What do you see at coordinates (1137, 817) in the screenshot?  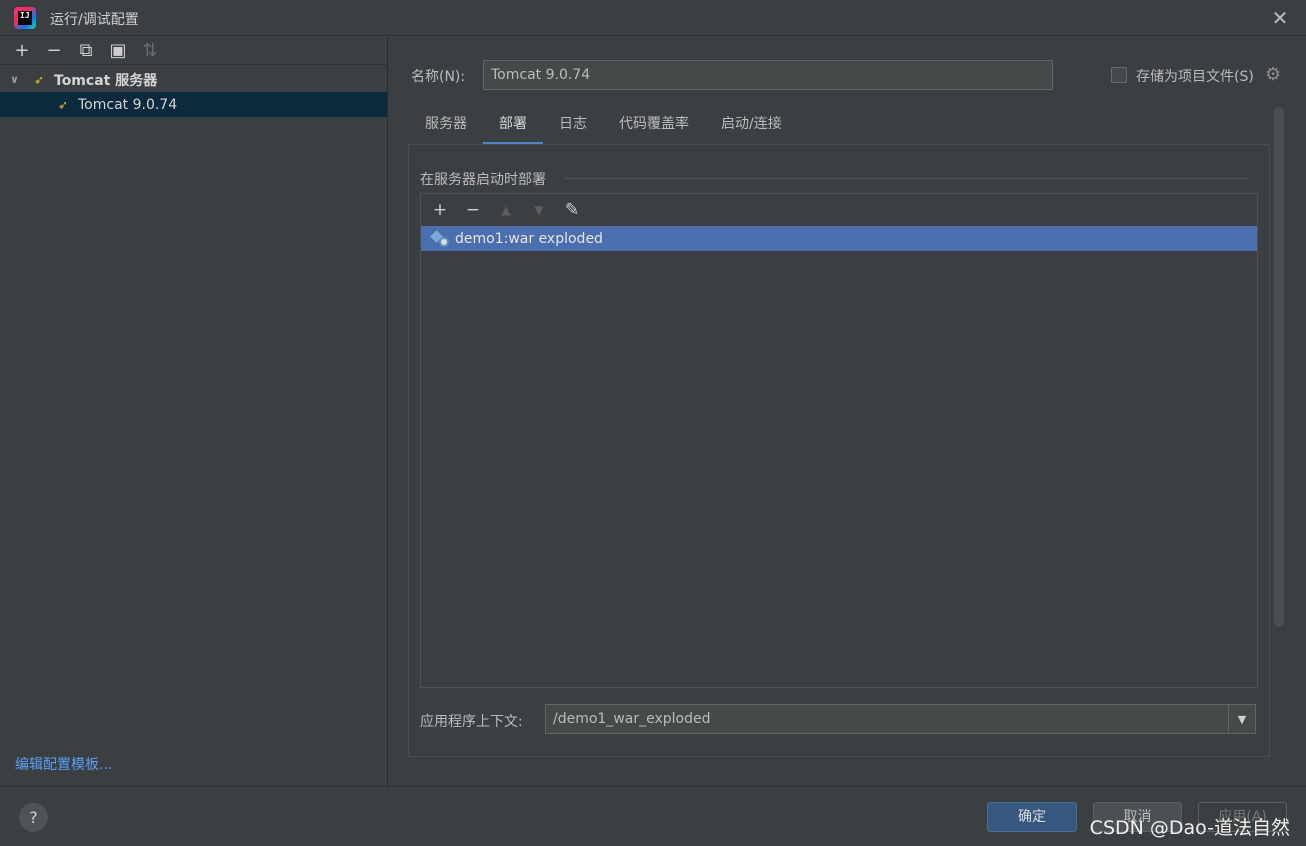 I see `cancel-button: 取消` at bounding box center [1137, 817].